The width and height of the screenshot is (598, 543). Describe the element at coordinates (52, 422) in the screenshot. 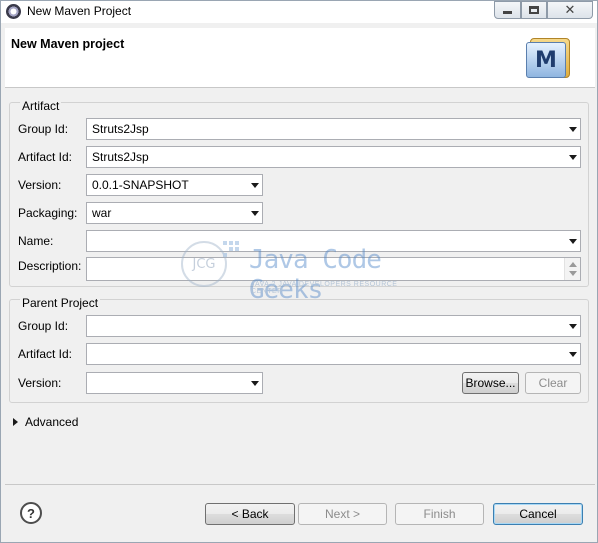

I see `advanced-label: Advanced` at that location.